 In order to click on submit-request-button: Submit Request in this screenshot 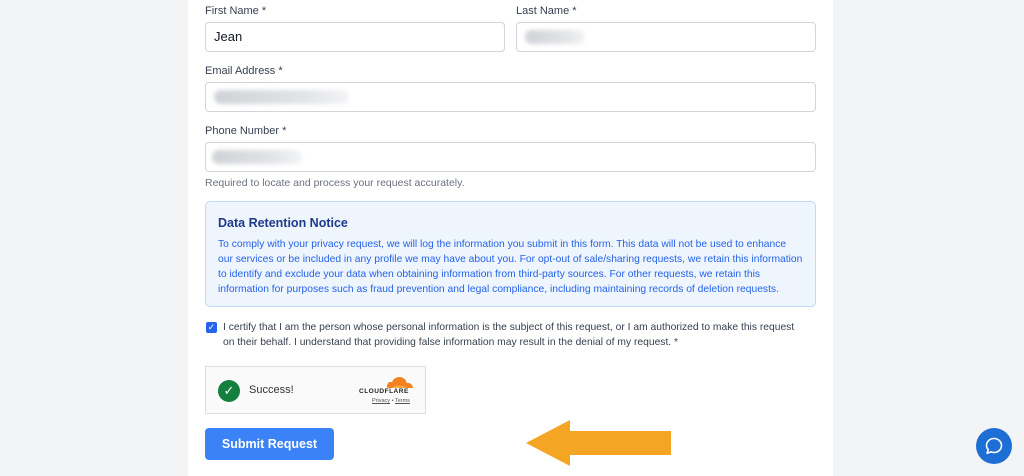, I will do `click(269, 444)`.